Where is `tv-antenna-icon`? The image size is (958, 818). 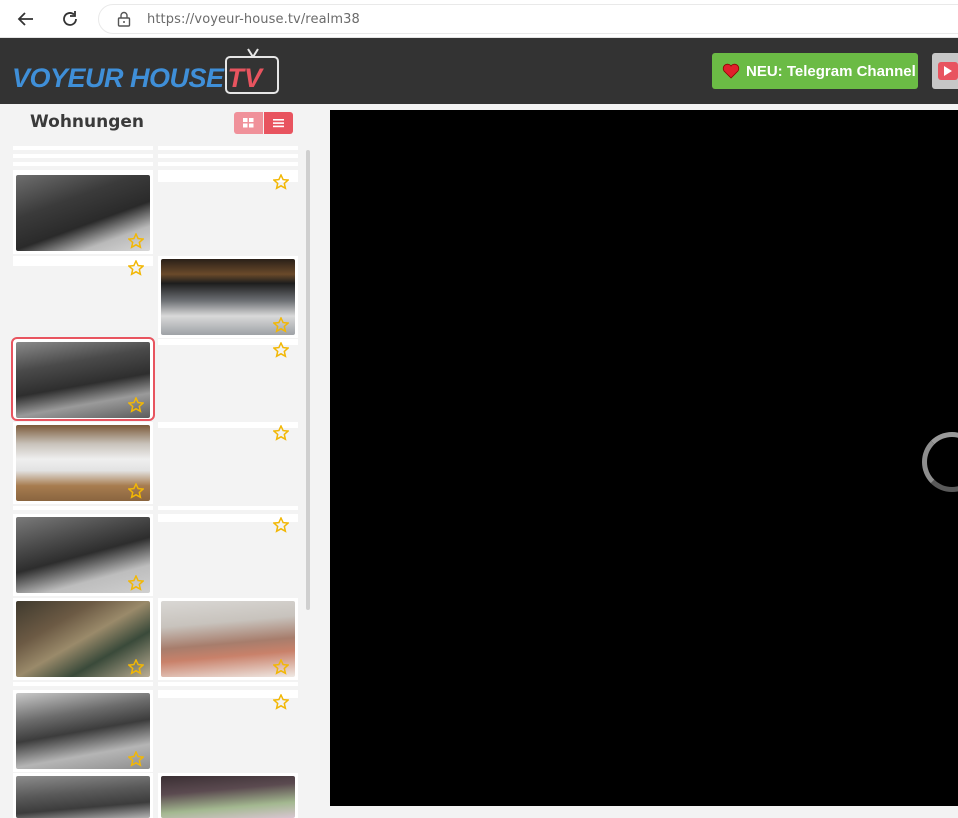 tv-antenna-icon is located at coordinates (252, 53).